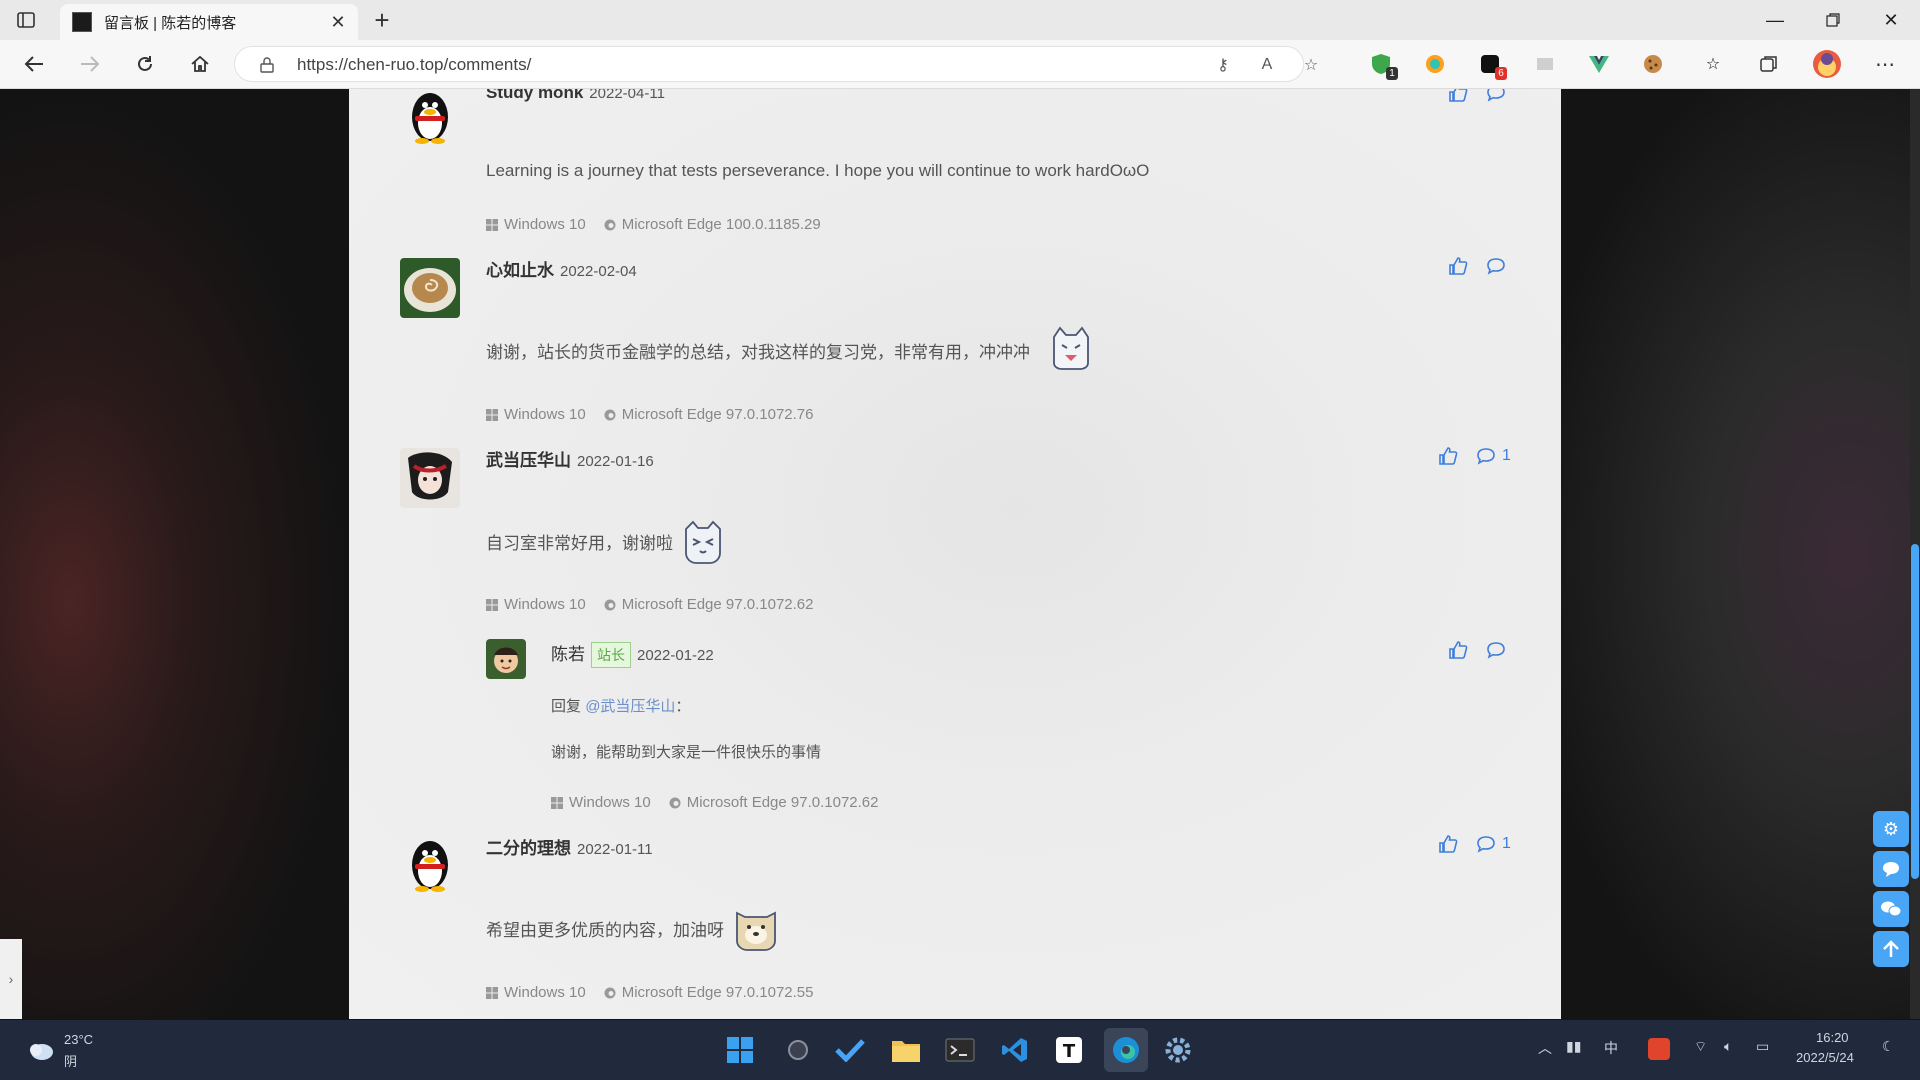 The height and width of the screenshot is (1080, 1920). What do you see at coordinates (267, 65) in the screenshot?
I see `lock-icon` at bounding box center [267, 65].